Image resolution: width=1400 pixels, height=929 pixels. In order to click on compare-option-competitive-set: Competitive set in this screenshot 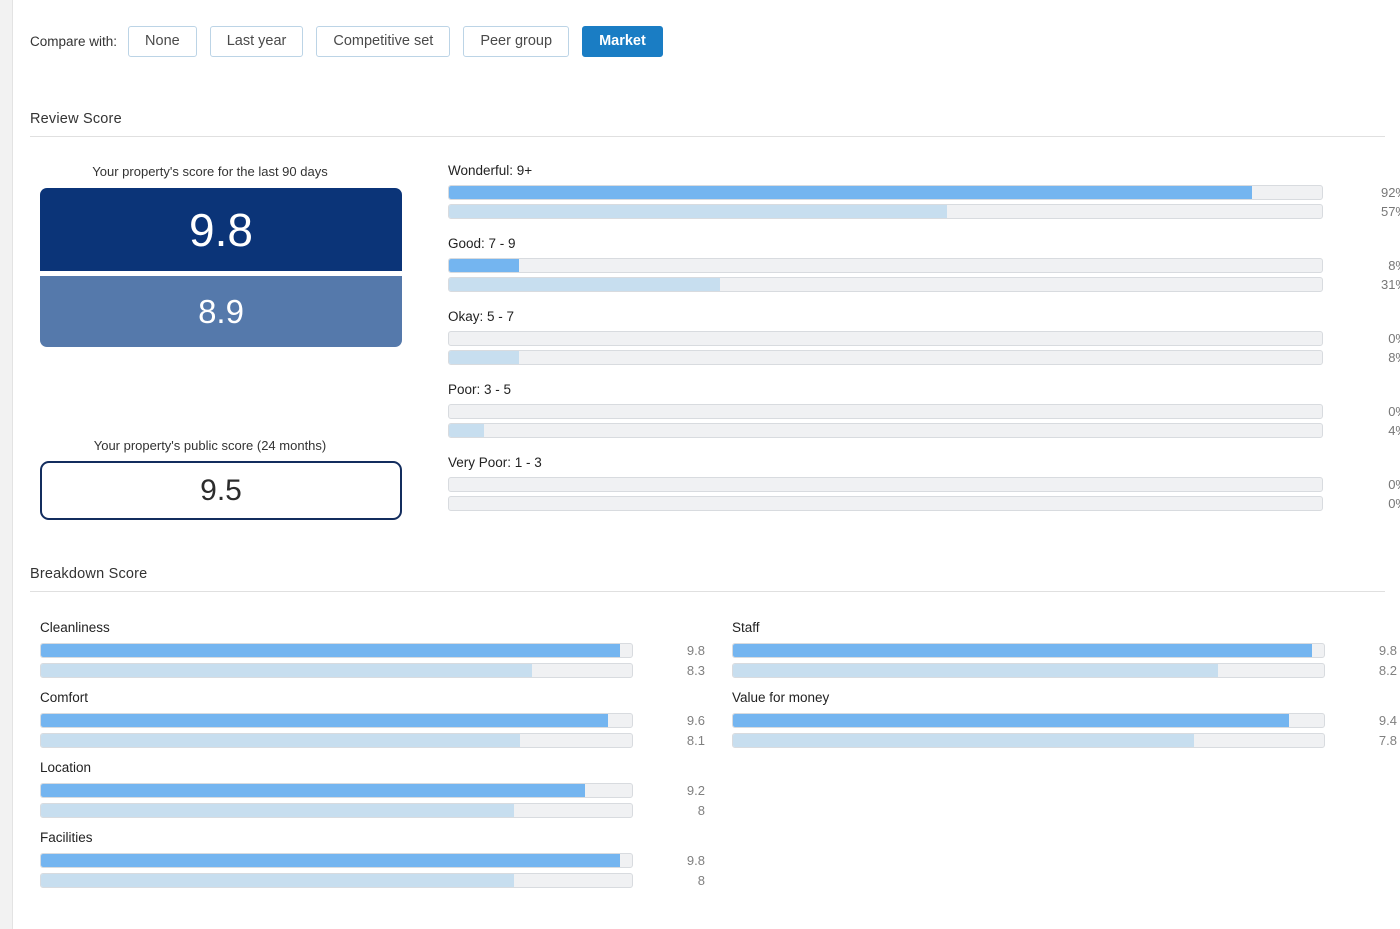, I will do `click(383, 41)`.